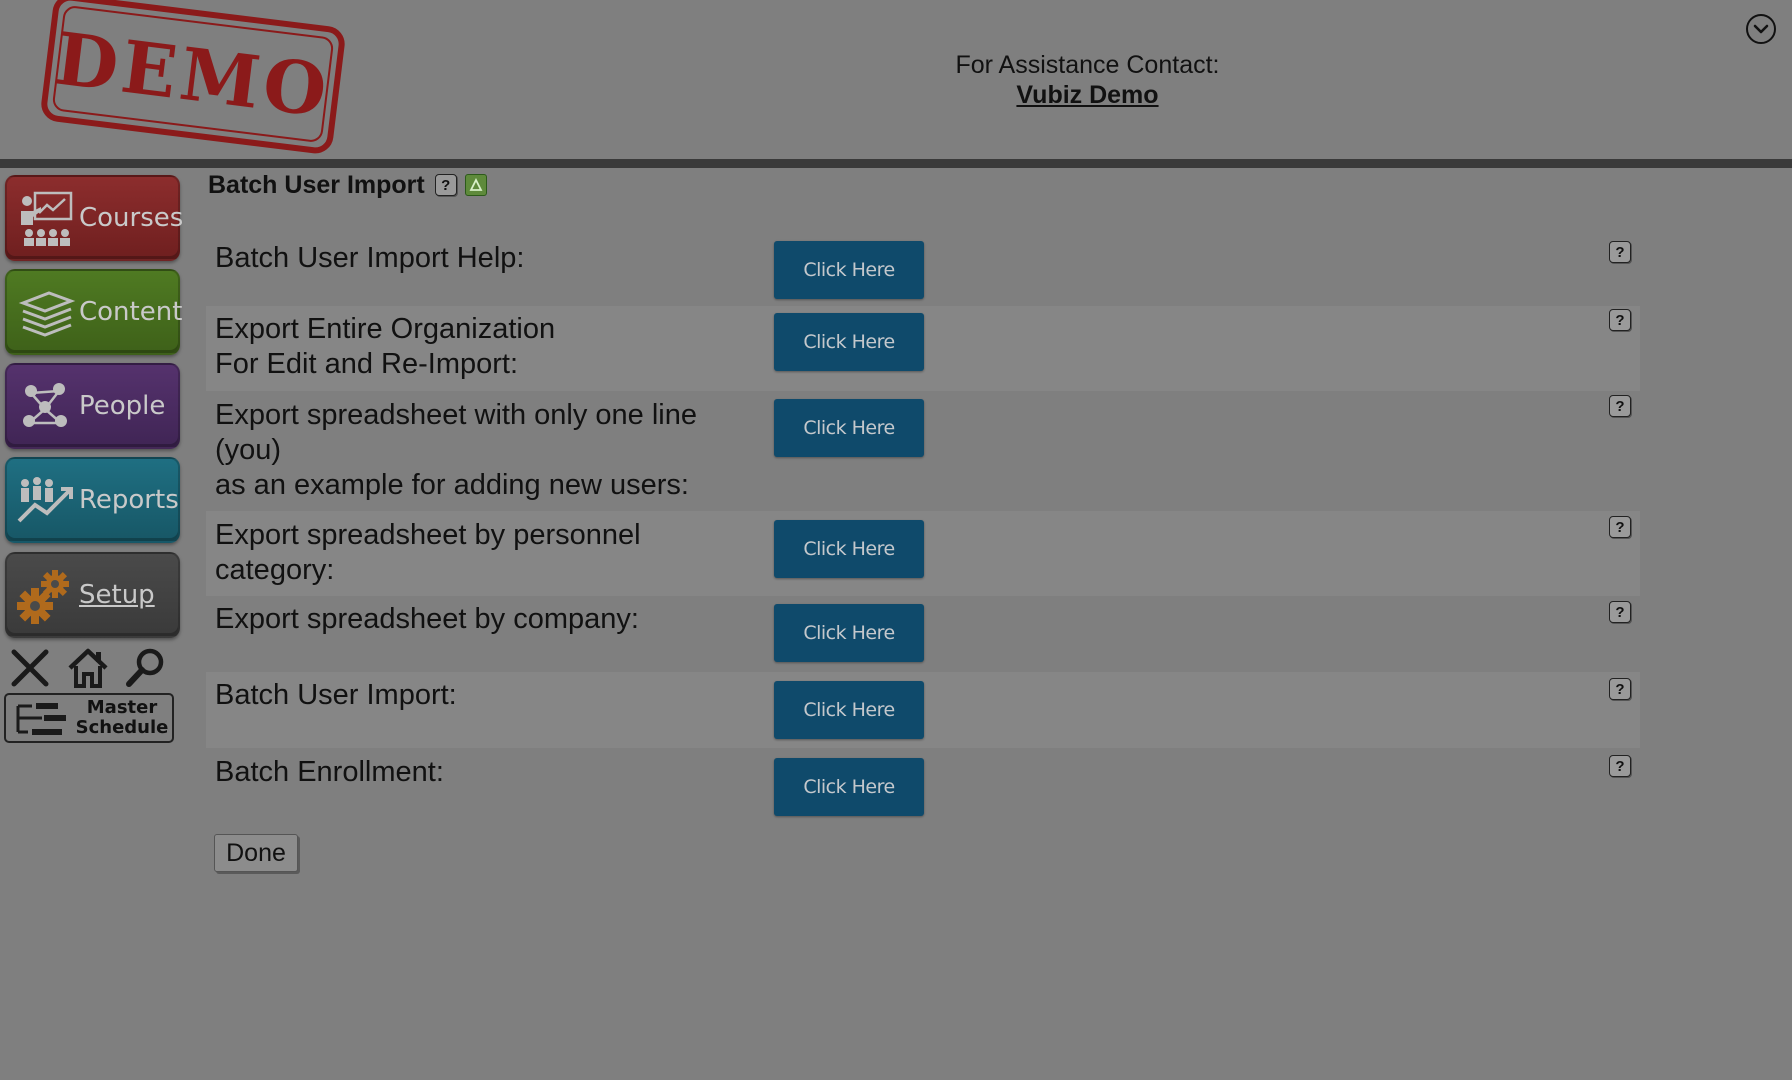 The height and width of the screenshot is (1080, 1792). I want to click on page-title: Batch User Import, so click(316, 184).